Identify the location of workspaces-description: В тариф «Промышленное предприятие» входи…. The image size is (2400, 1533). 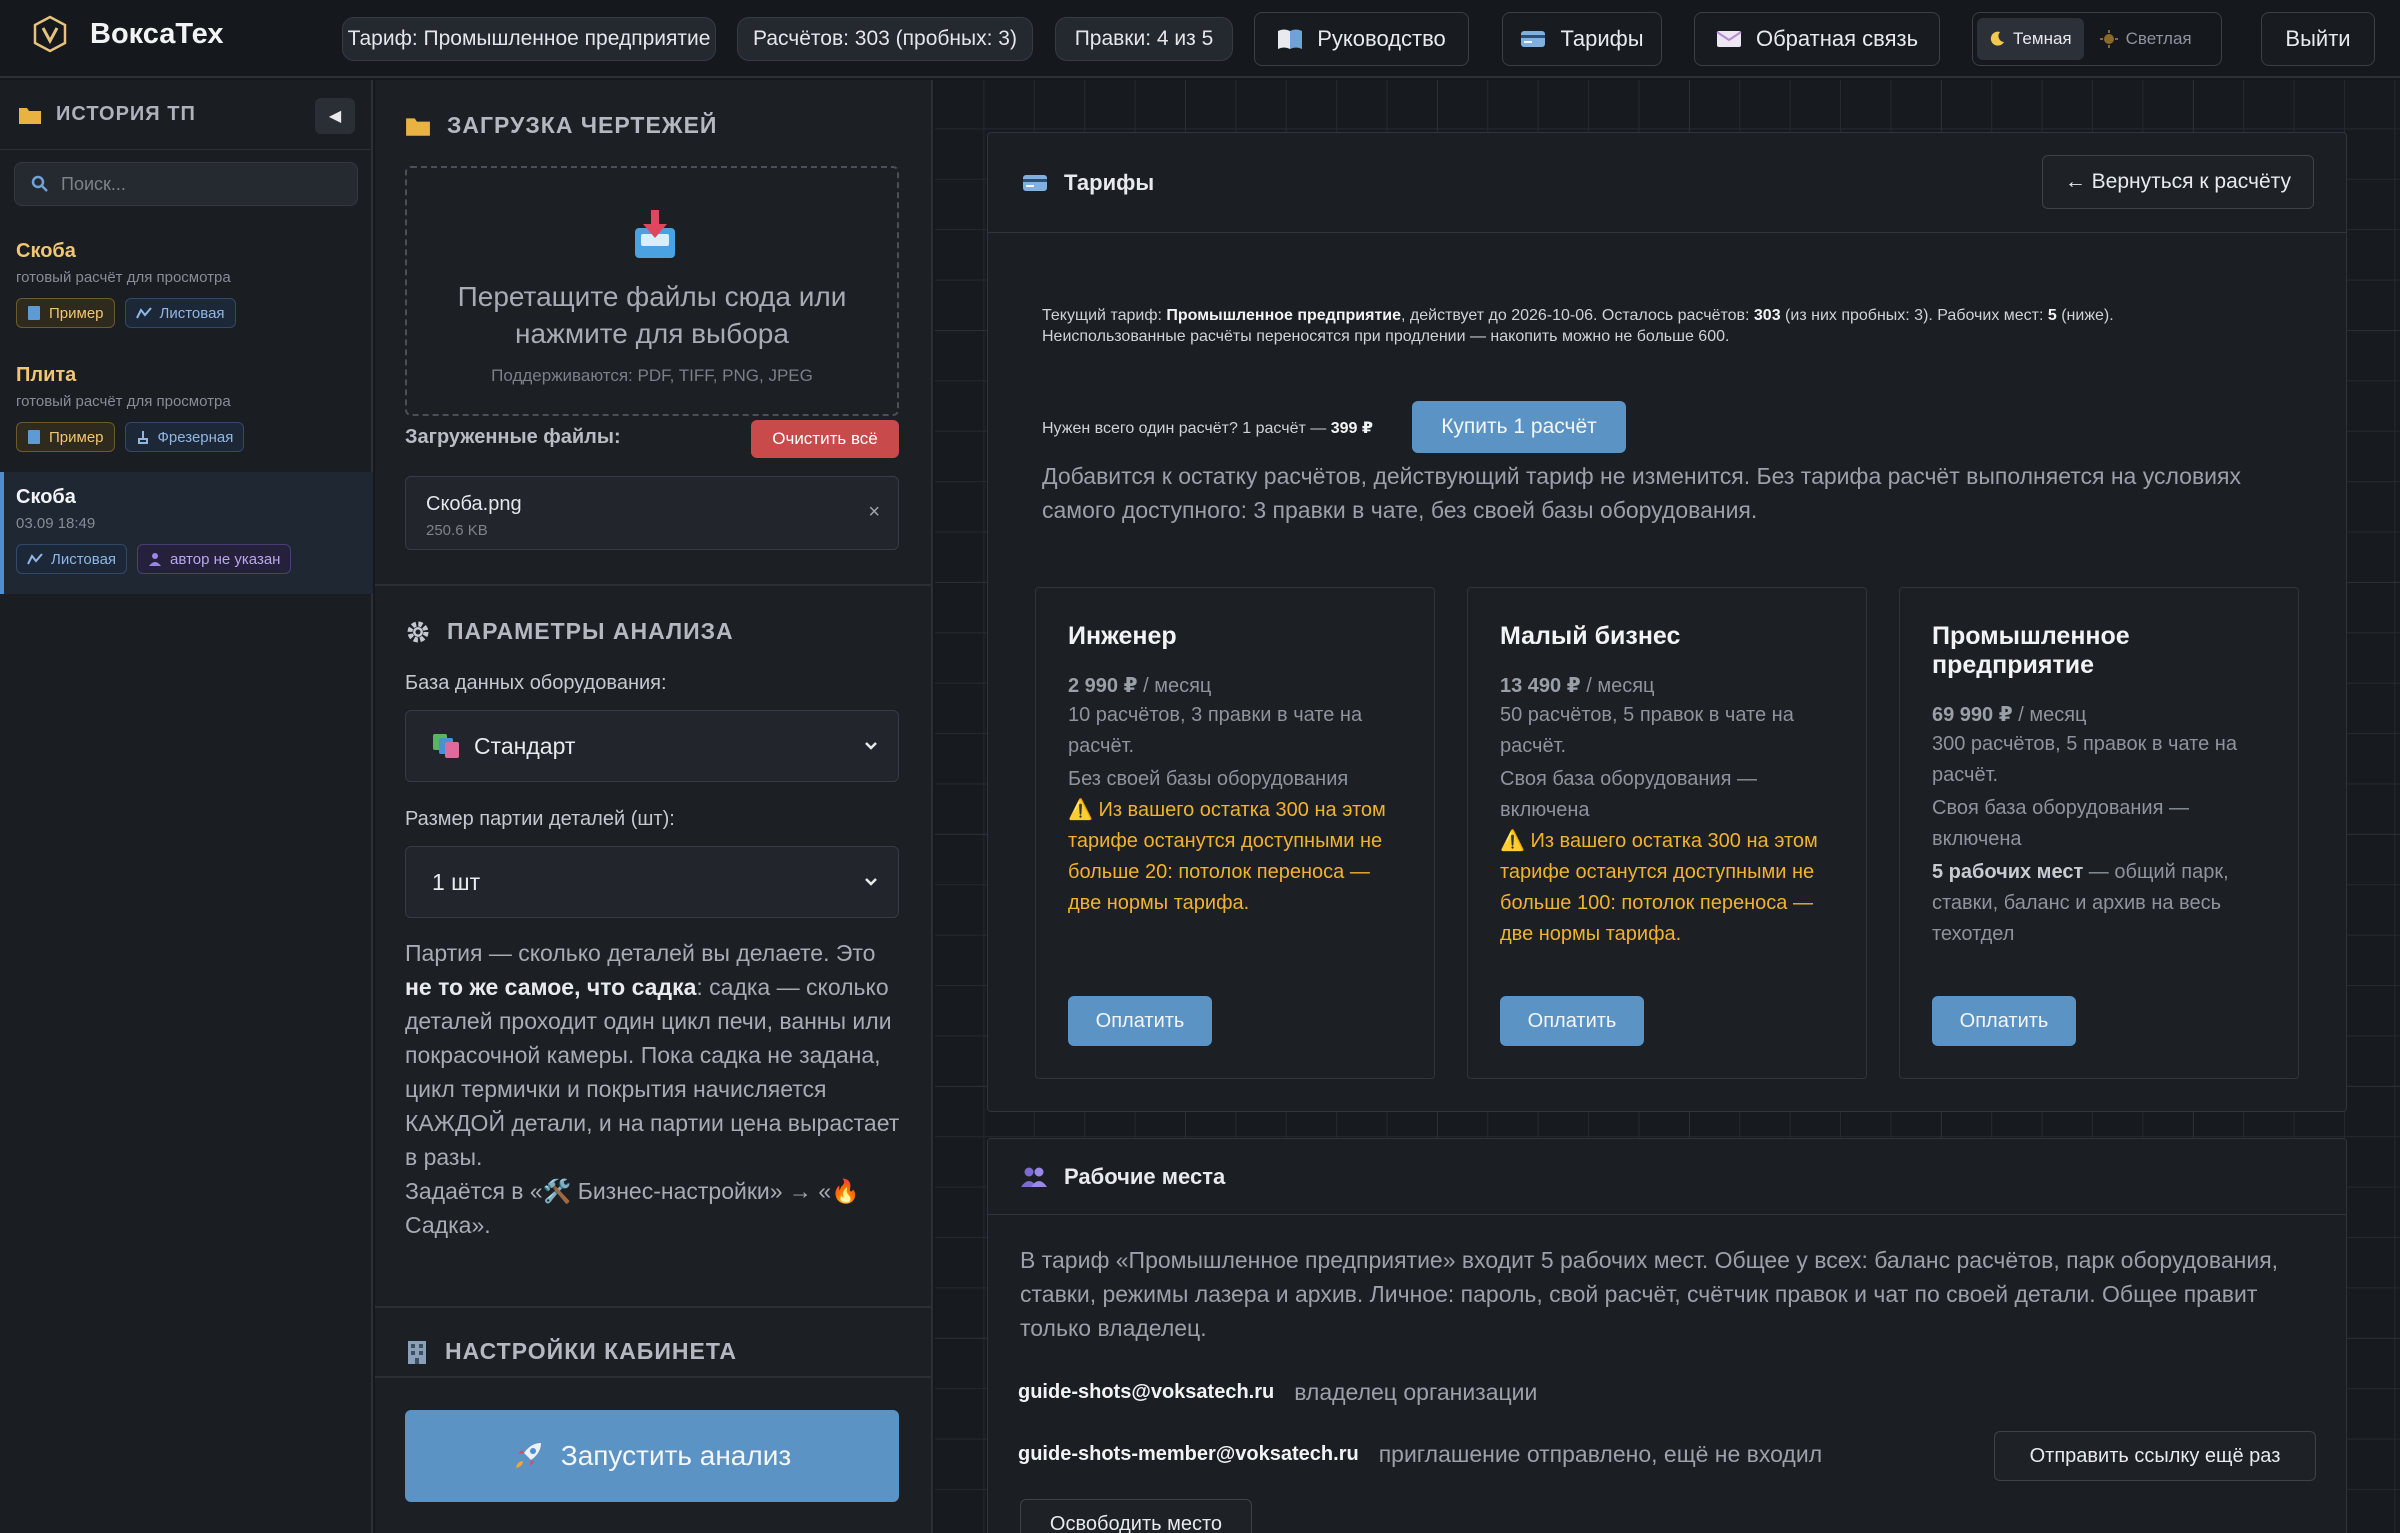
(1649, 1294).